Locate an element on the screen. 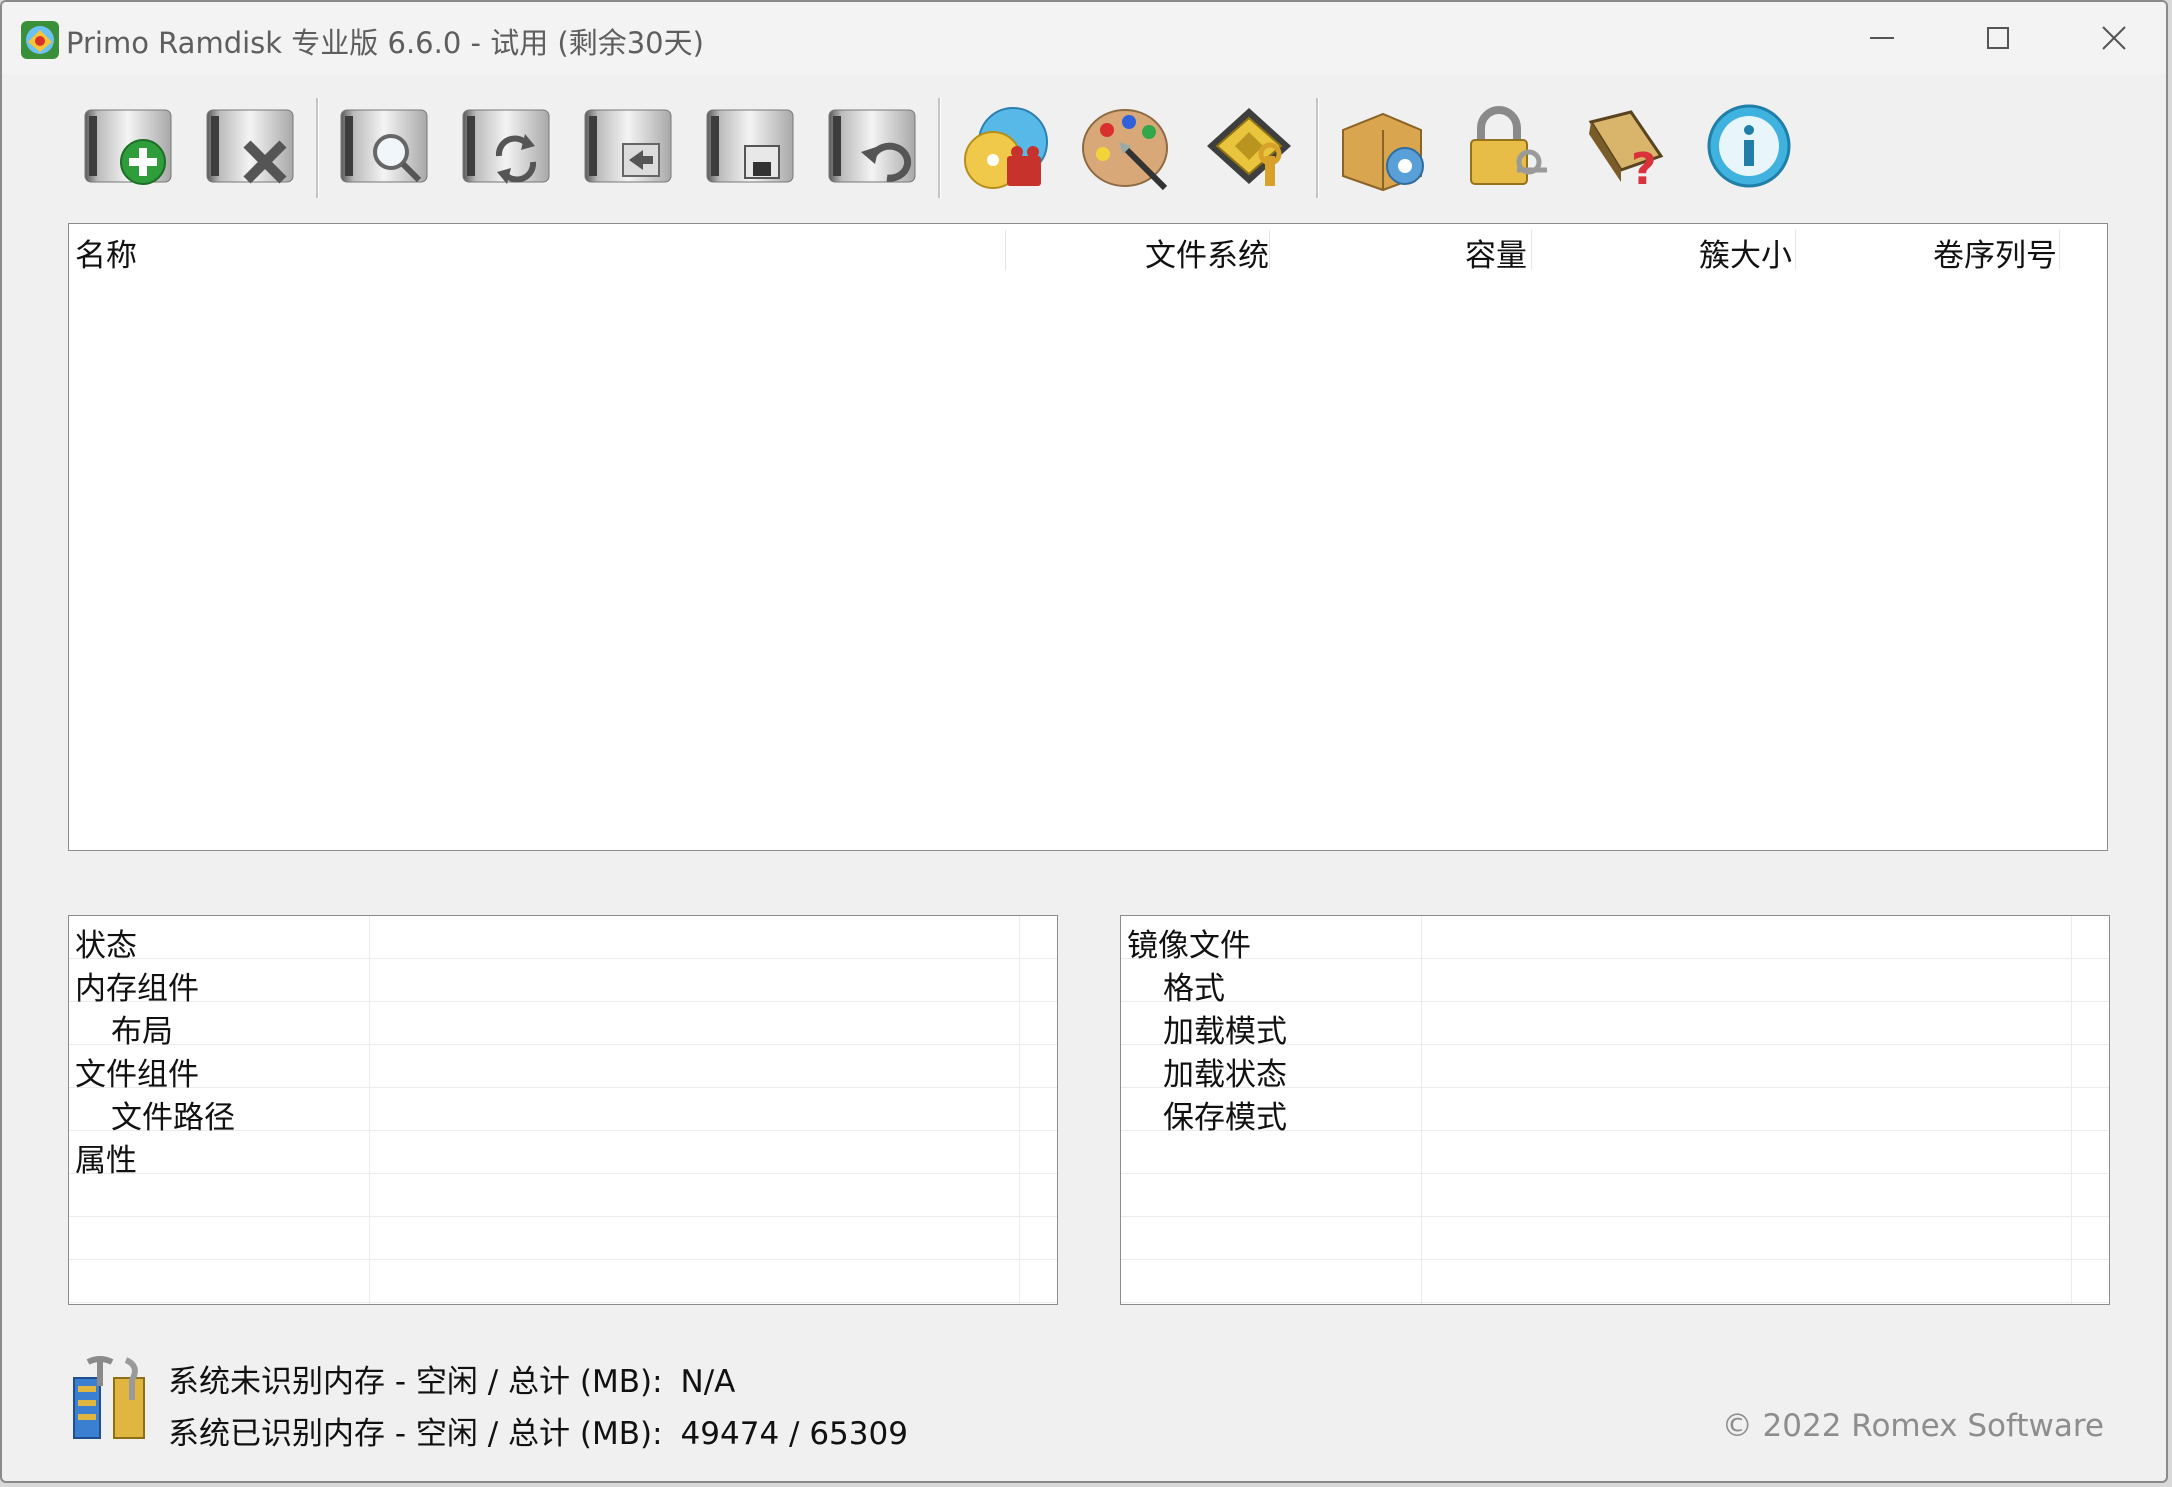 The image size is (2172, 1487). column-capacity: 容量 is located at coordinates (1496, 252).